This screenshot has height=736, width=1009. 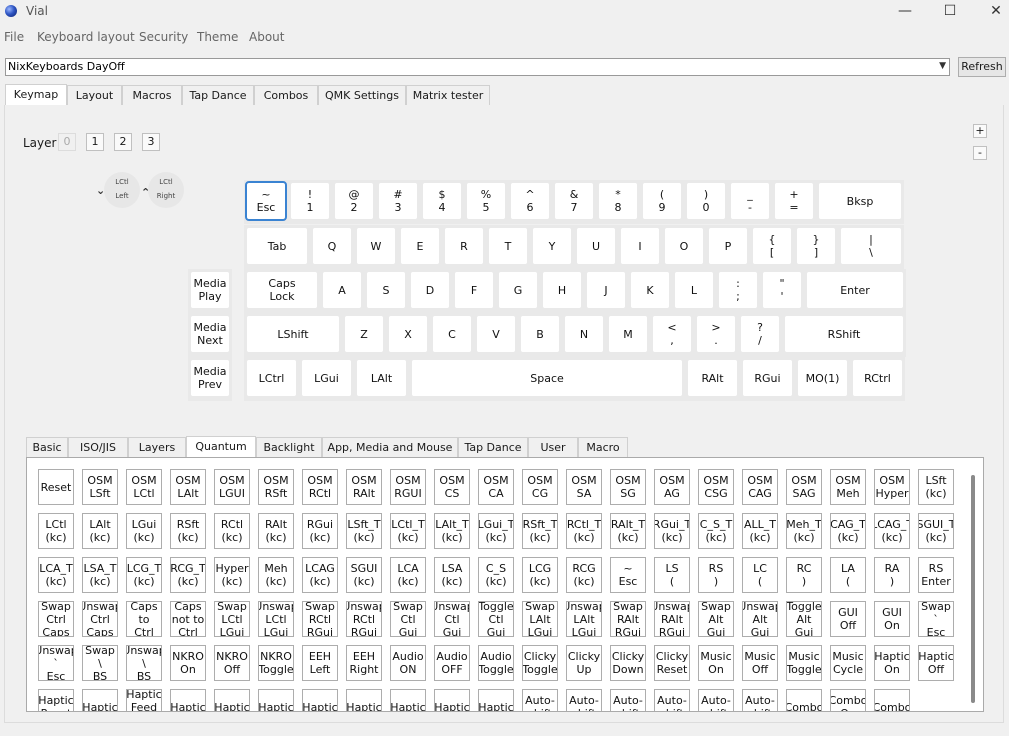 I want to click on subtab-tap-dance: Tap Dance, so click(x=493, y=447).